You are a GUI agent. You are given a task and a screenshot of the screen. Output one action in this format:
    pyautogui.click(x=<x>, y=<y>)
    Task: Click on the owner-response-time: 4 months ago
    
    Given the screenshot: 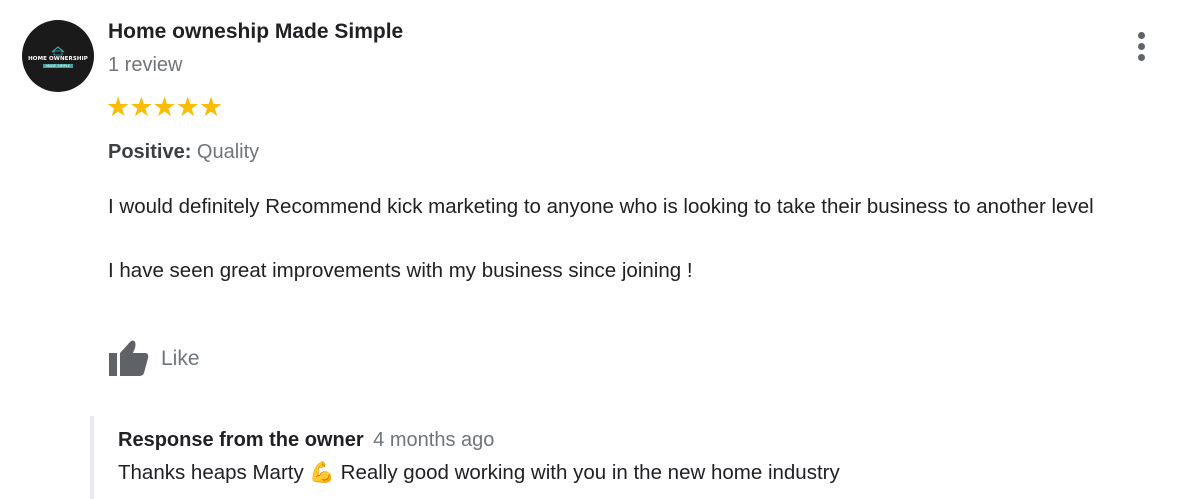 What is the action you would take?
    pyautogui.click(x=434, y=440)
    